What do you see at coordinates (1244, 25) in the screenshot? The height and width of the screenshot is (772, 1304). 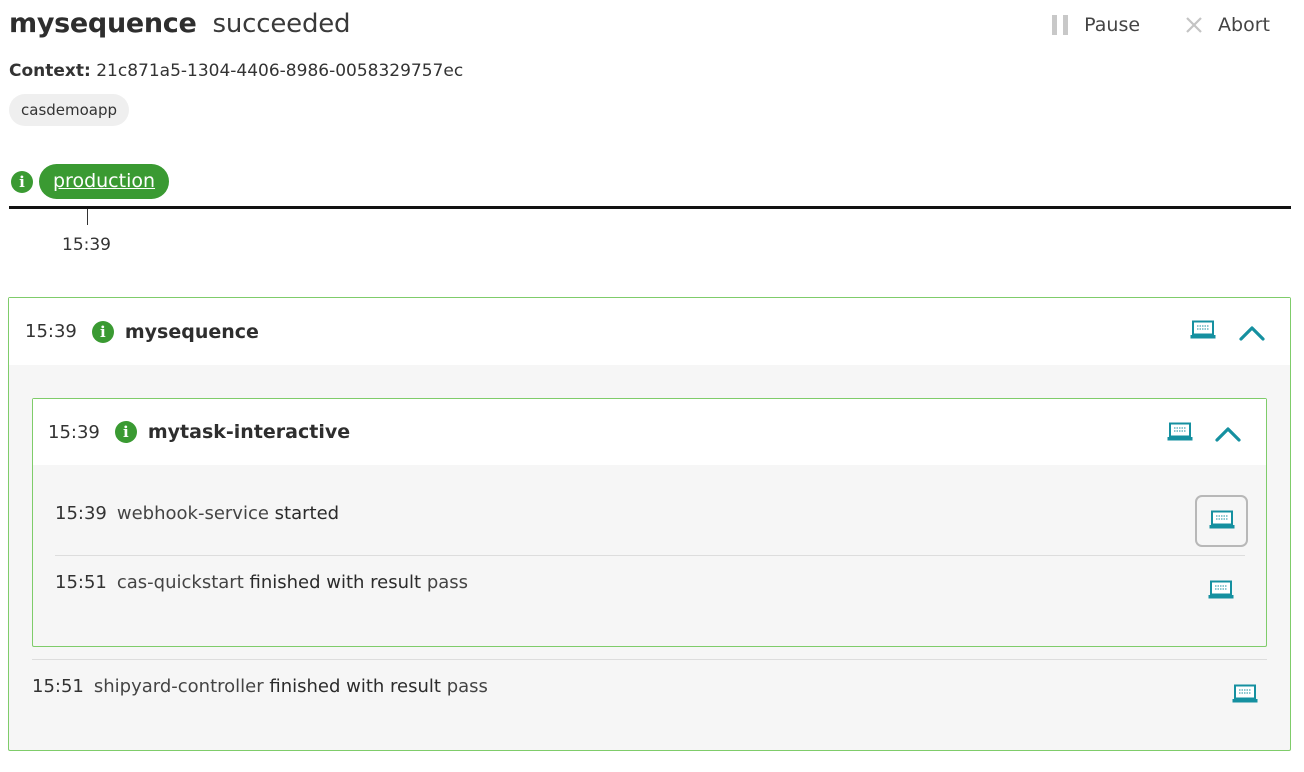 I see `abort-label: Abort` at bounding box center [1244, 25].